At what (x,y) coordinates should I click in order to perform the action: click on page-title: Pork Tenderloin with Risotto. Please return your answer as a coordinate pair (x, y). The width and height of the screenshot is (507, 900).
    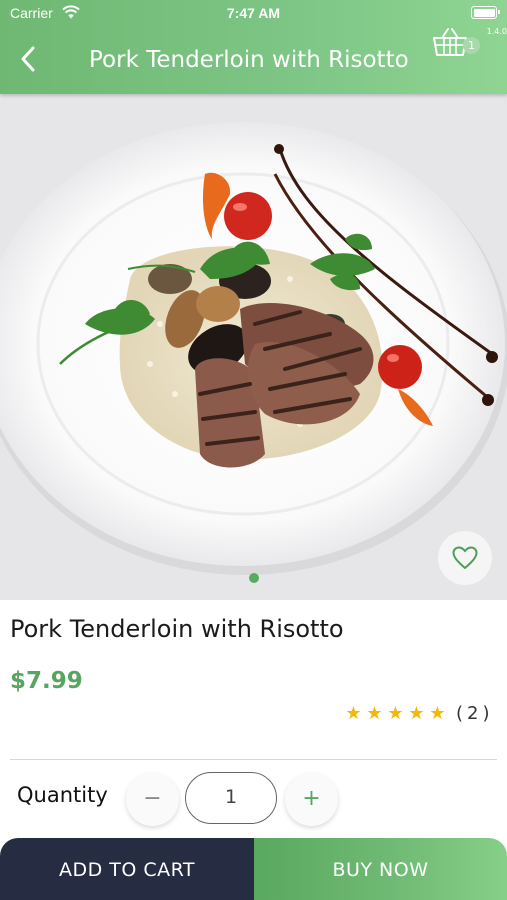
    Looking at the image, I should click on (249, 60).